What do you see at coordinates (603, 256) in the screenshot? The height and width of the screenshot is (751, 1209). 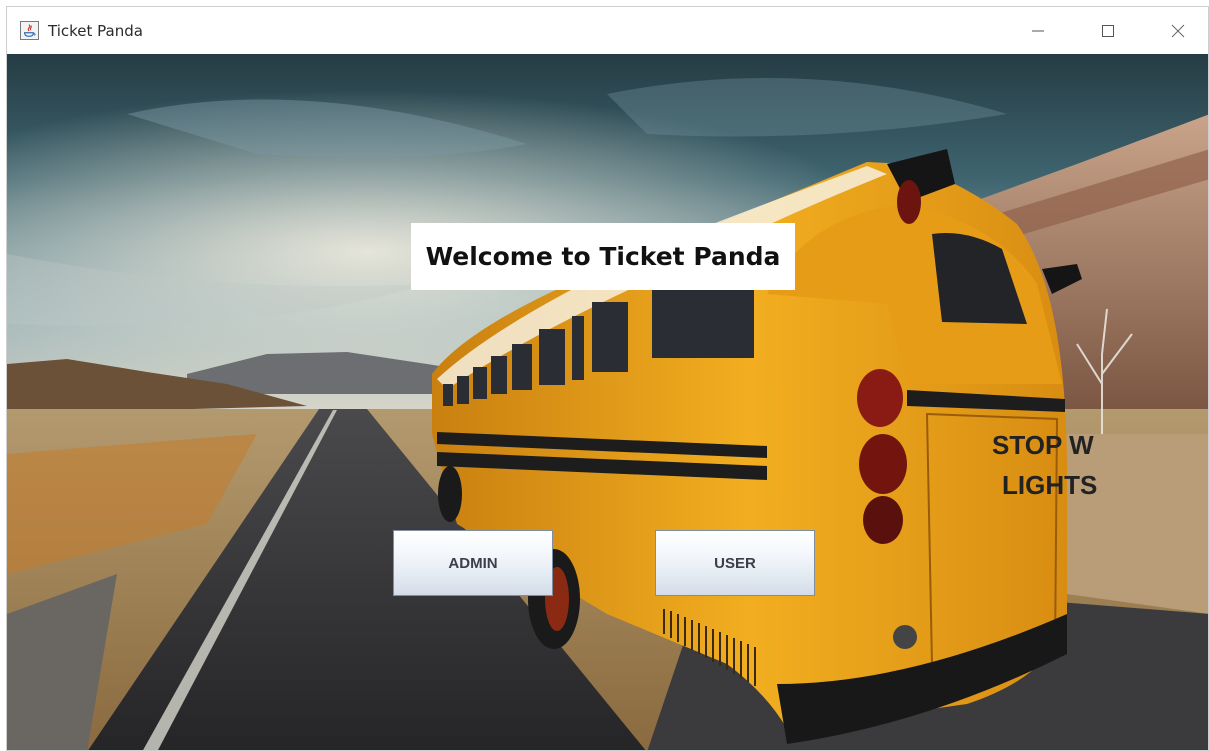 I see `welcome-label: Welcome to Ticket Panda` at bounding box center [603, 256].